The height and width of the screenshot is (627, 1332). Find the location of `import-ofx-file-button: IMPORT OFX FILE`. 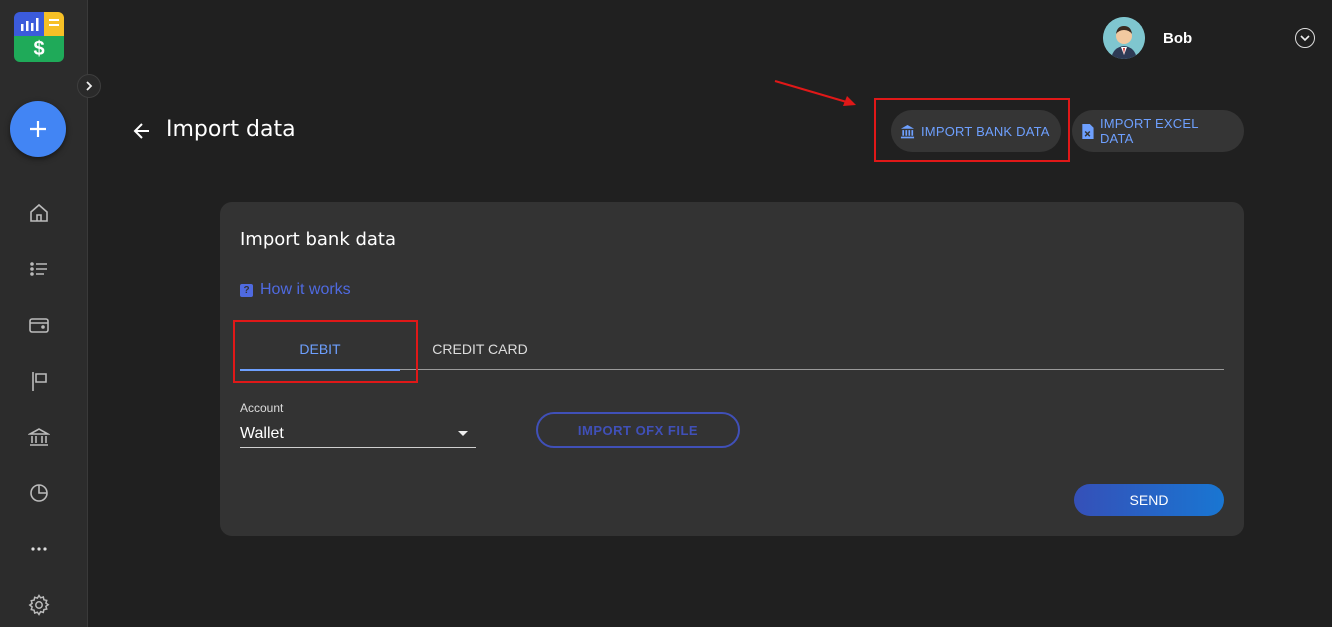

import-ofx-file-button: IMPORT OFX FILE is located at coordinates (638, 430).